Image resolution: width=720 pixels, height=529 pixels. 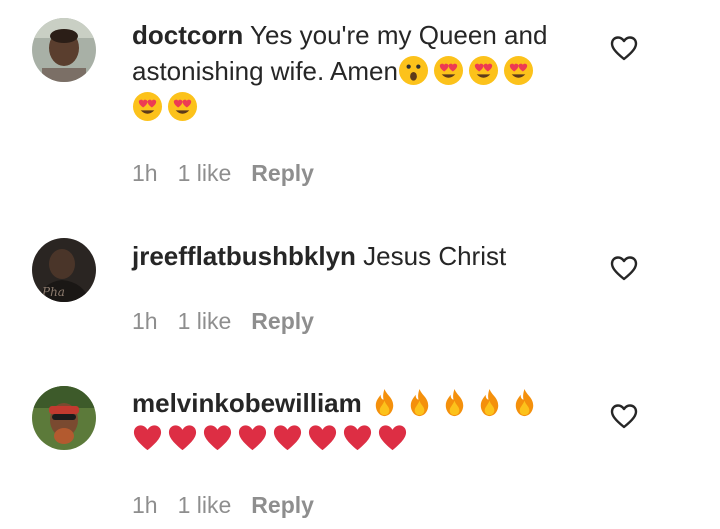 I want to click on comment-text: Jesus Christ, so click(x=435, y=256).